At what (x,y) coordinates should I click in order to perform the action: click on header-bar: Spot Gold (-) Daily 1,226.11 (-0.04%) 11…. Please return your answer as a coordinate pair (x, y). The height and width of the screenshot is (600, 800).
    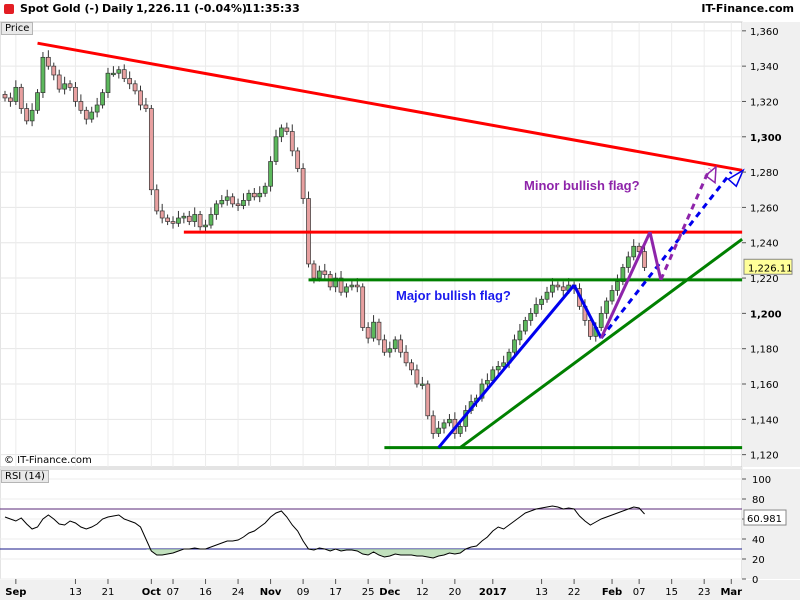
    Looking at the image, I should click on (400, 10).